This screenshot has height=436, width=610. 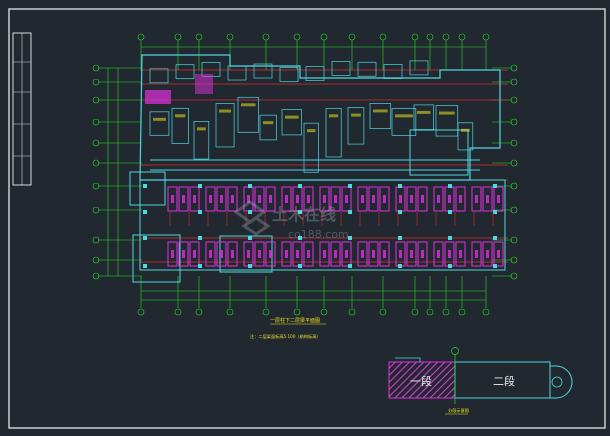 What do you see at coordinates (458, 410) in the screenshot?
I see `segment-key-caption: 分段示意图` at bounding box center [458, 410].